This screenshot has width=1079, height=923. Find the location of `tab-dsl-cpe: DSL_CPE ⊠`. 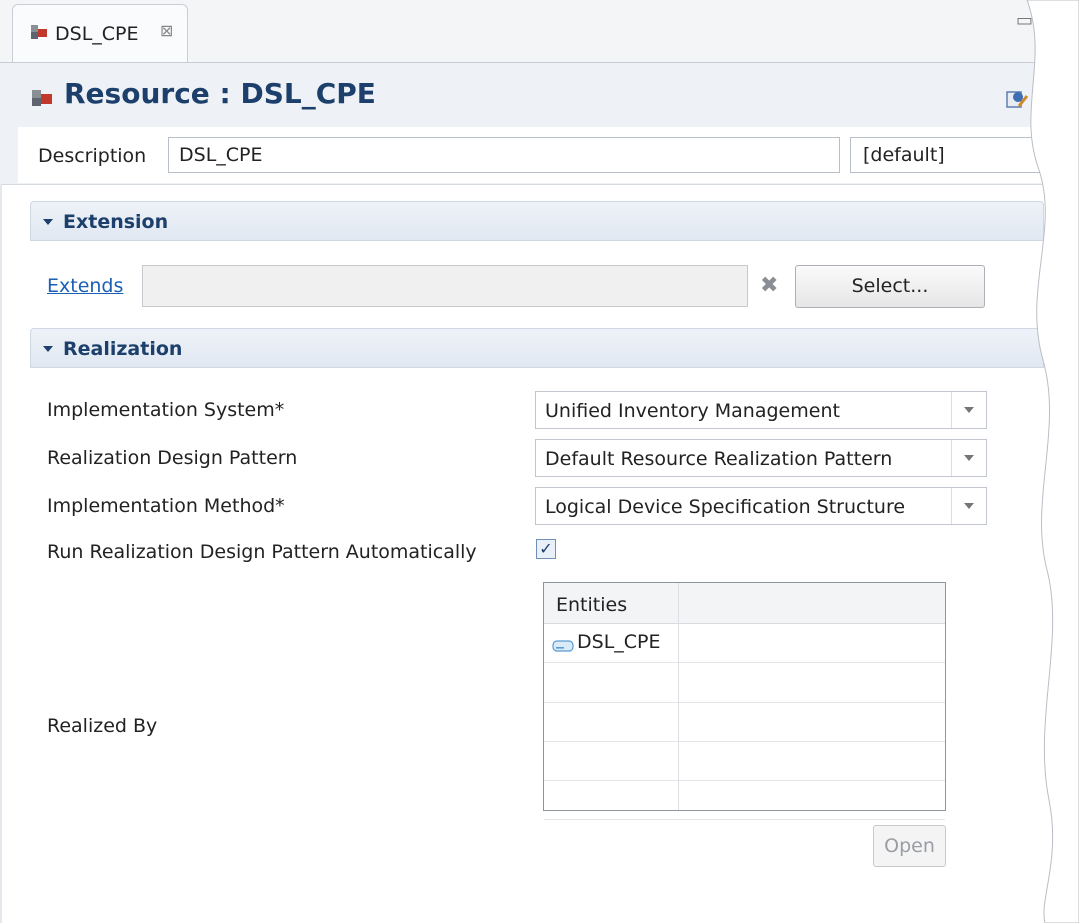

tab-dsl-cpe: DSL_CPE ⊠ is located at coordinates (100, 33).